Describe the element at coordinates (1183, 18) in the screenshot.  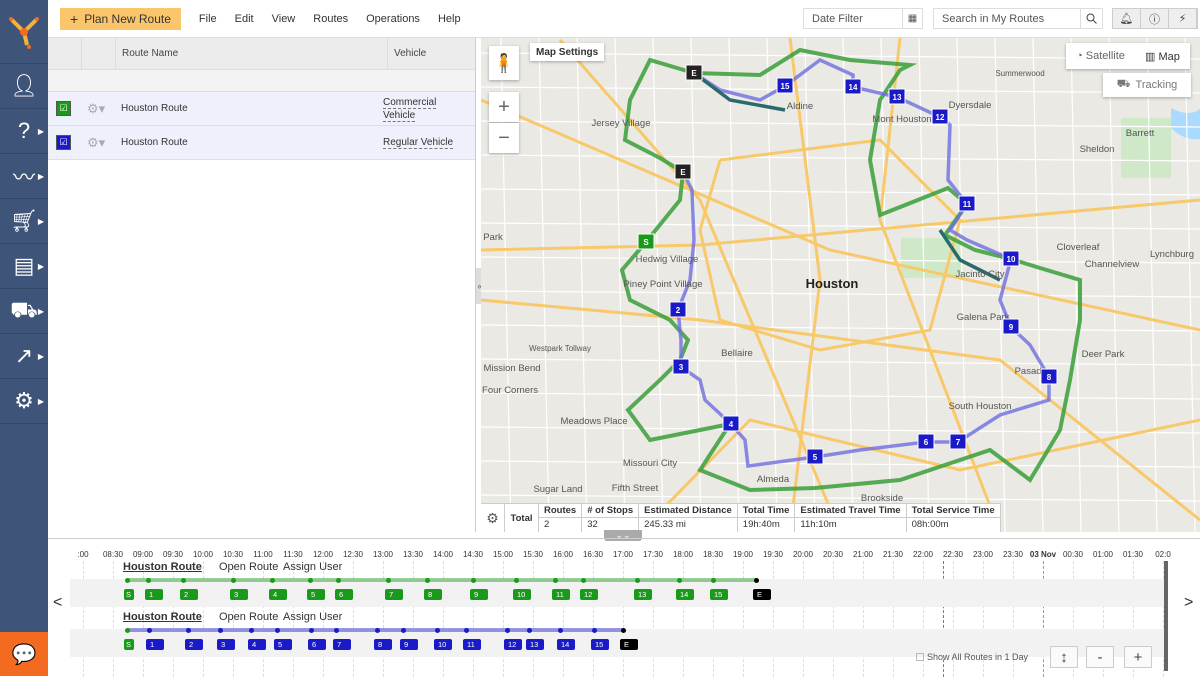
I see `lightning-icon: ⚡︎` at that location.